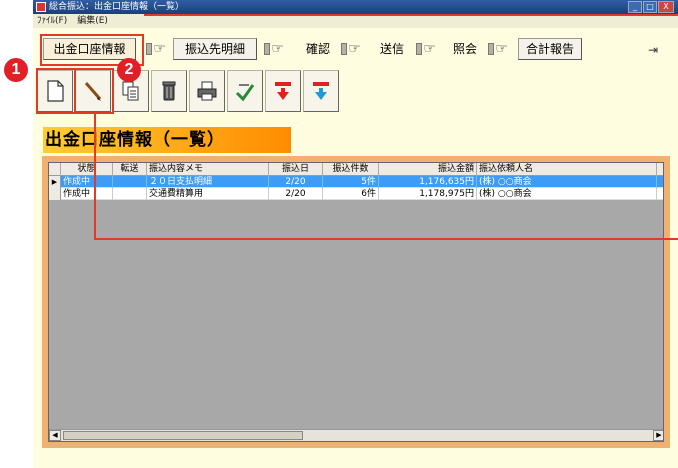 The height and width of the screenshot is (468, 678). What do you see at coordinates (215, 49) in the screenshot?
I see `step-payee-details-button: 振込先明細` at bounding box center [215, 49].